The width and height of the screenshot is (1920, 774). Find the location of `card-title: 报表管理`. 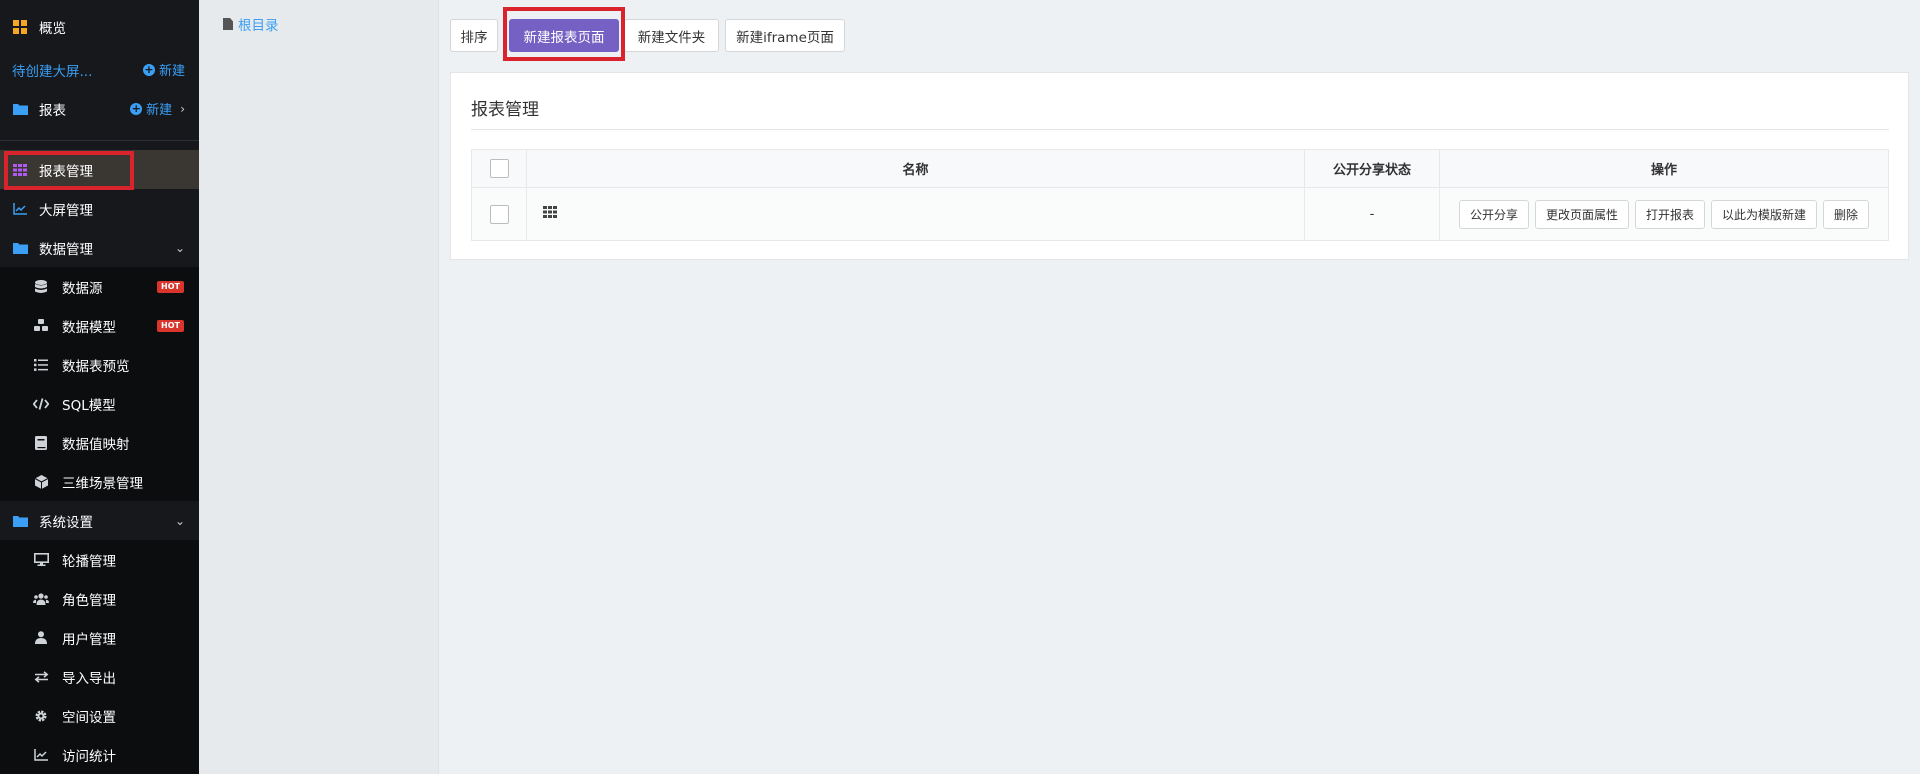

card-title: 报表管理 is located at coordinates (505, 110).